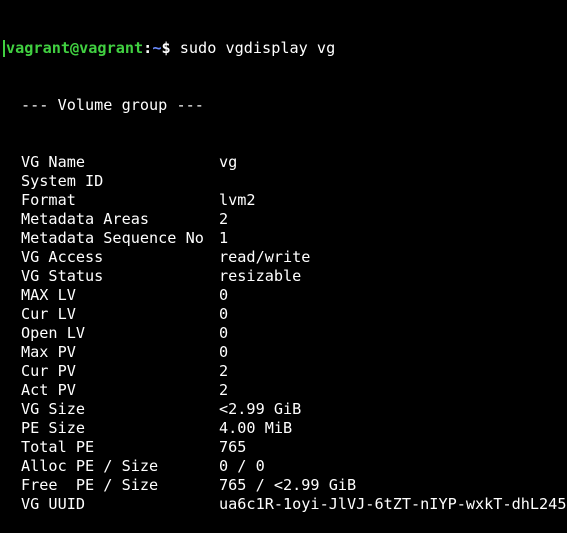 The height and width of the screenshot is (533, 567). I want to click on row-key: Cur PV, so click(48, 371).